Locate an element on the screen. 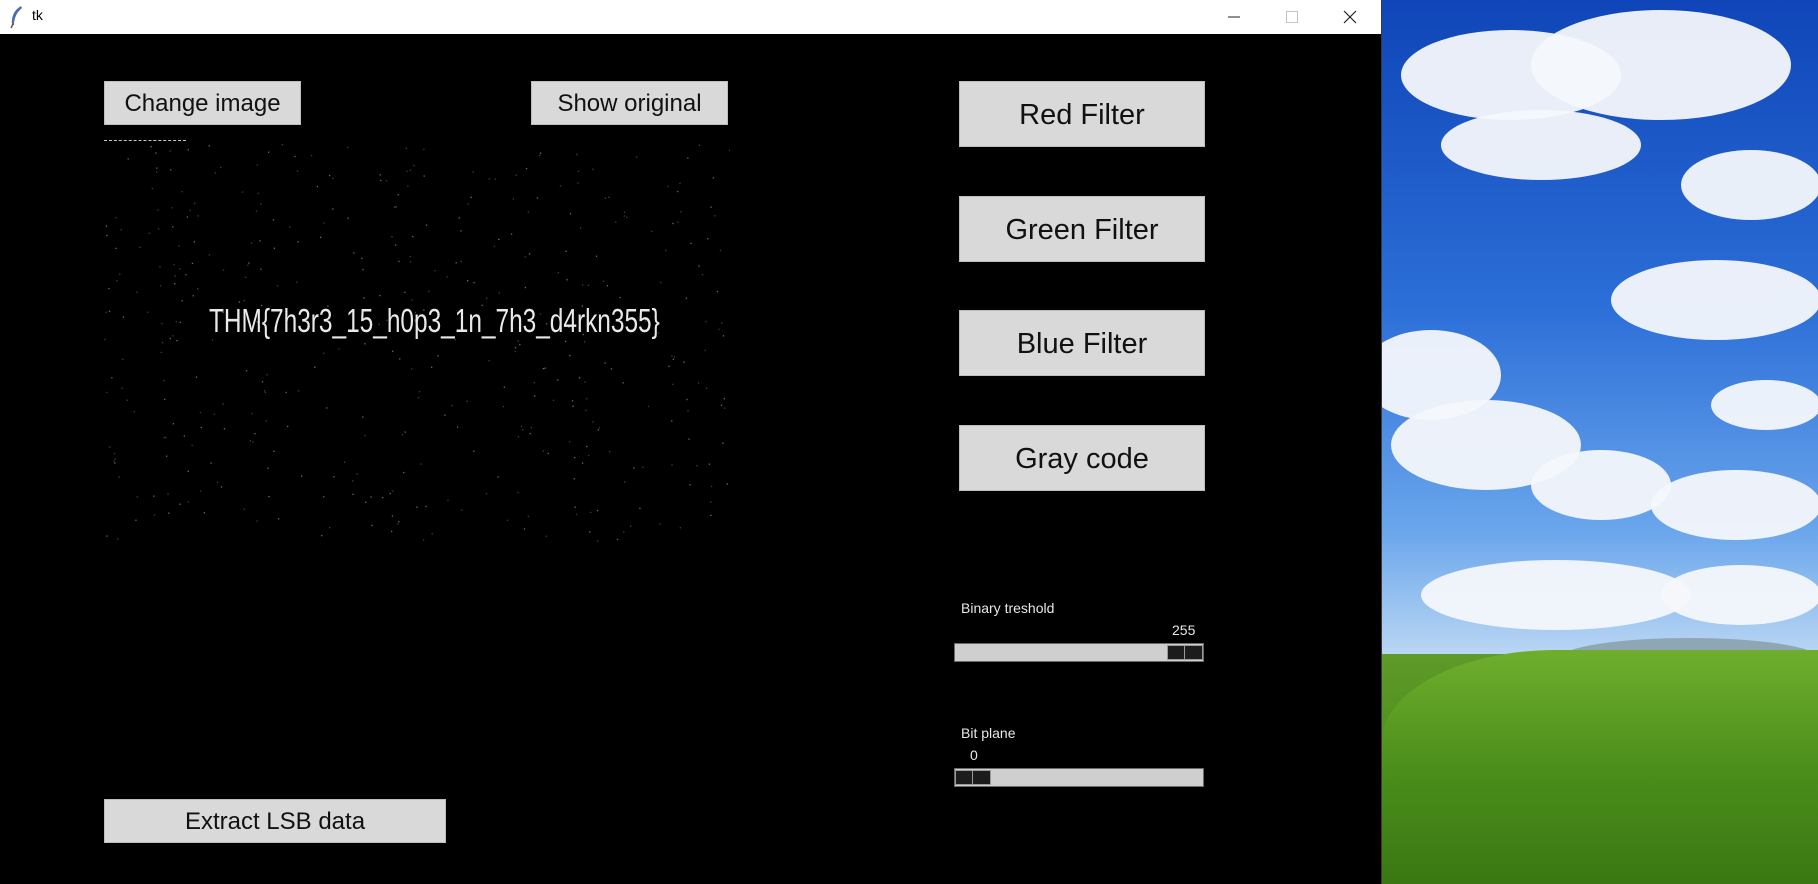 This screenshot has width=1818, height=884. bit-plane-label: Bit plane is located at coordinates (988, 733).